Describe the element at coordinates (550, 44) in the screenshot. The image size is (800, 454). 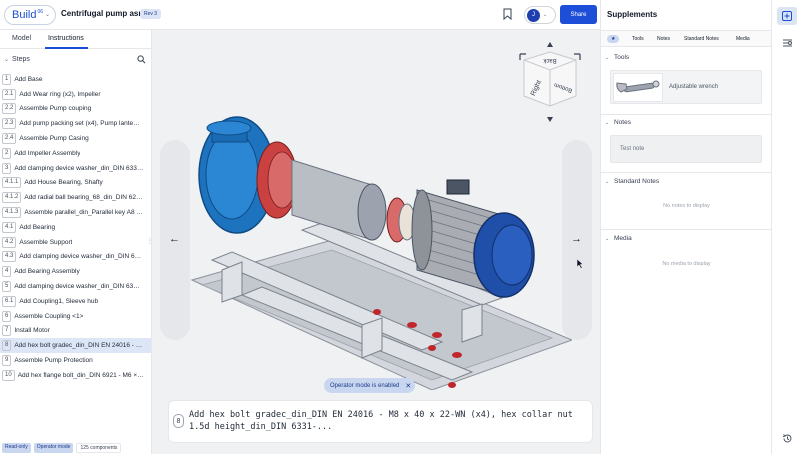
I see `rotate-up-icon` at that location.